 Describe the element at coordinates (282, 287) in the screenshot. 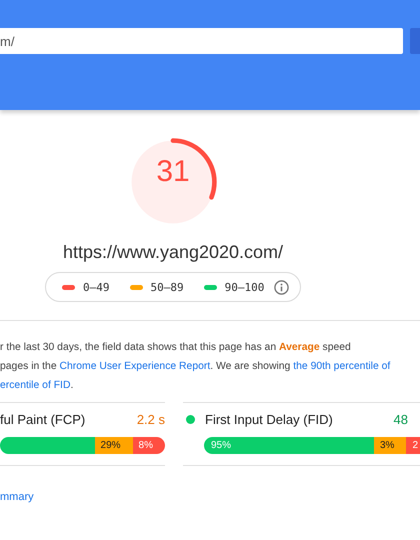

I see `info-icon` at that location.